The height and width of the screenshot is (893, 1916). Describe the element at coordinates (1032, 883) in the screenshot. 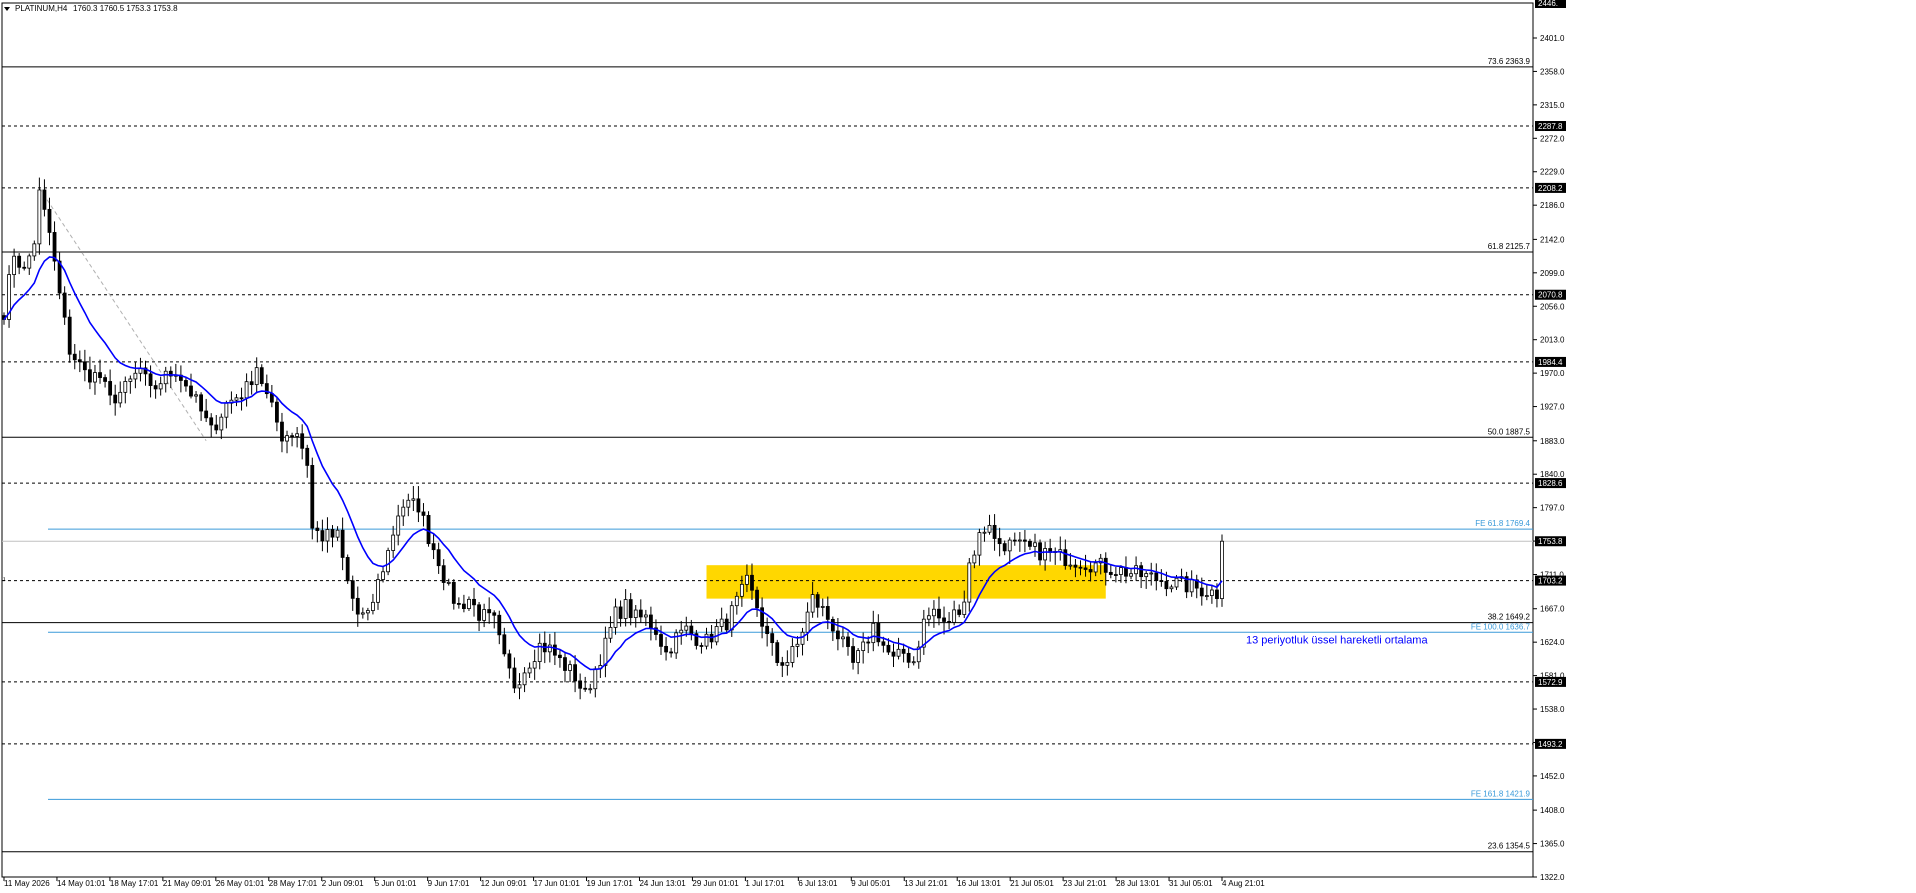

I see `x-tick-label: 21 Jul 05:01` at that location.